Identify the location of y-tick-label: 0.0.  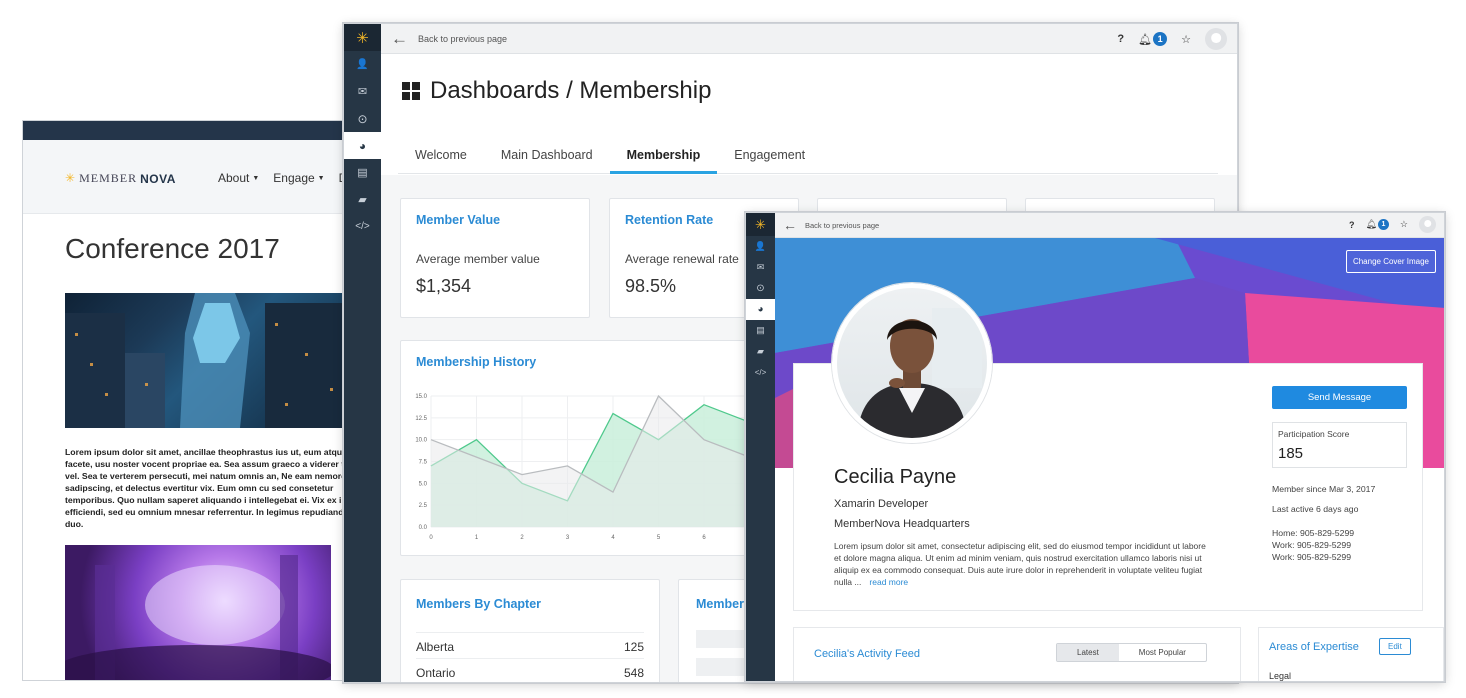
(423, 528).